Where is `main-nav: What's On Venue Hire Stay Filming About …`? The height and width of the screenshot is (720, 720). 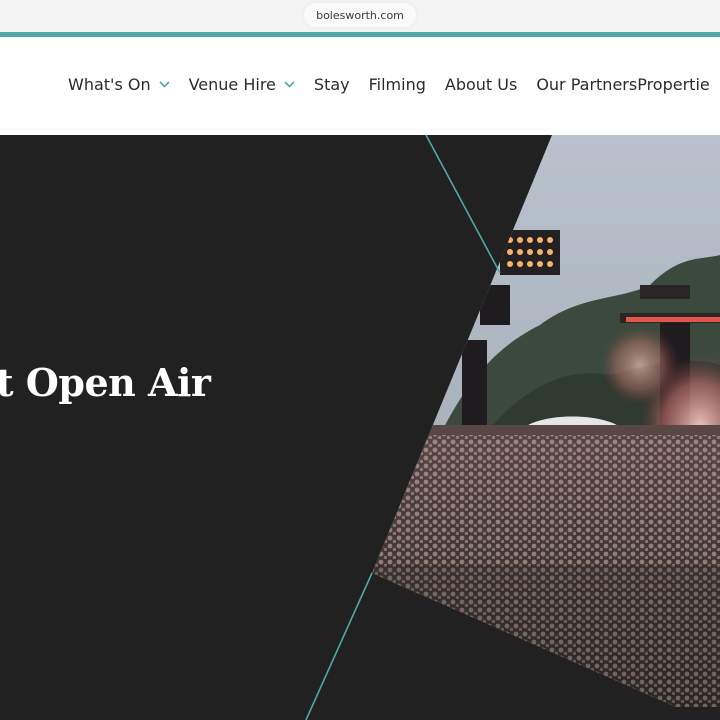
main-nav: What's On Venue Hire Stay Filming About … is located at coordinates (389, 84).